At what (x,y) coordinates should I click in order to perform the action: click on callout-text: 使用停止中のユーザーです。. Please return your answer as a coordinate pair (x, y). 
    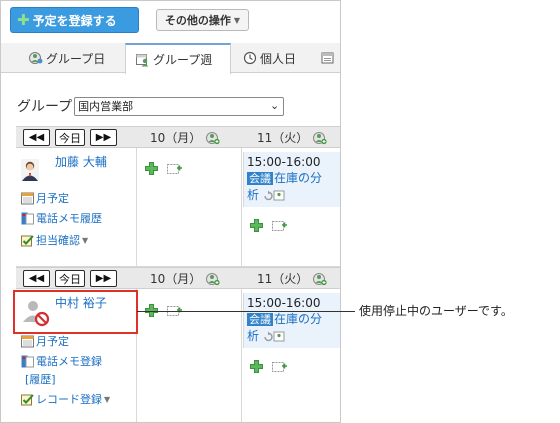
    Looking at the image, I should click on (436, 311).